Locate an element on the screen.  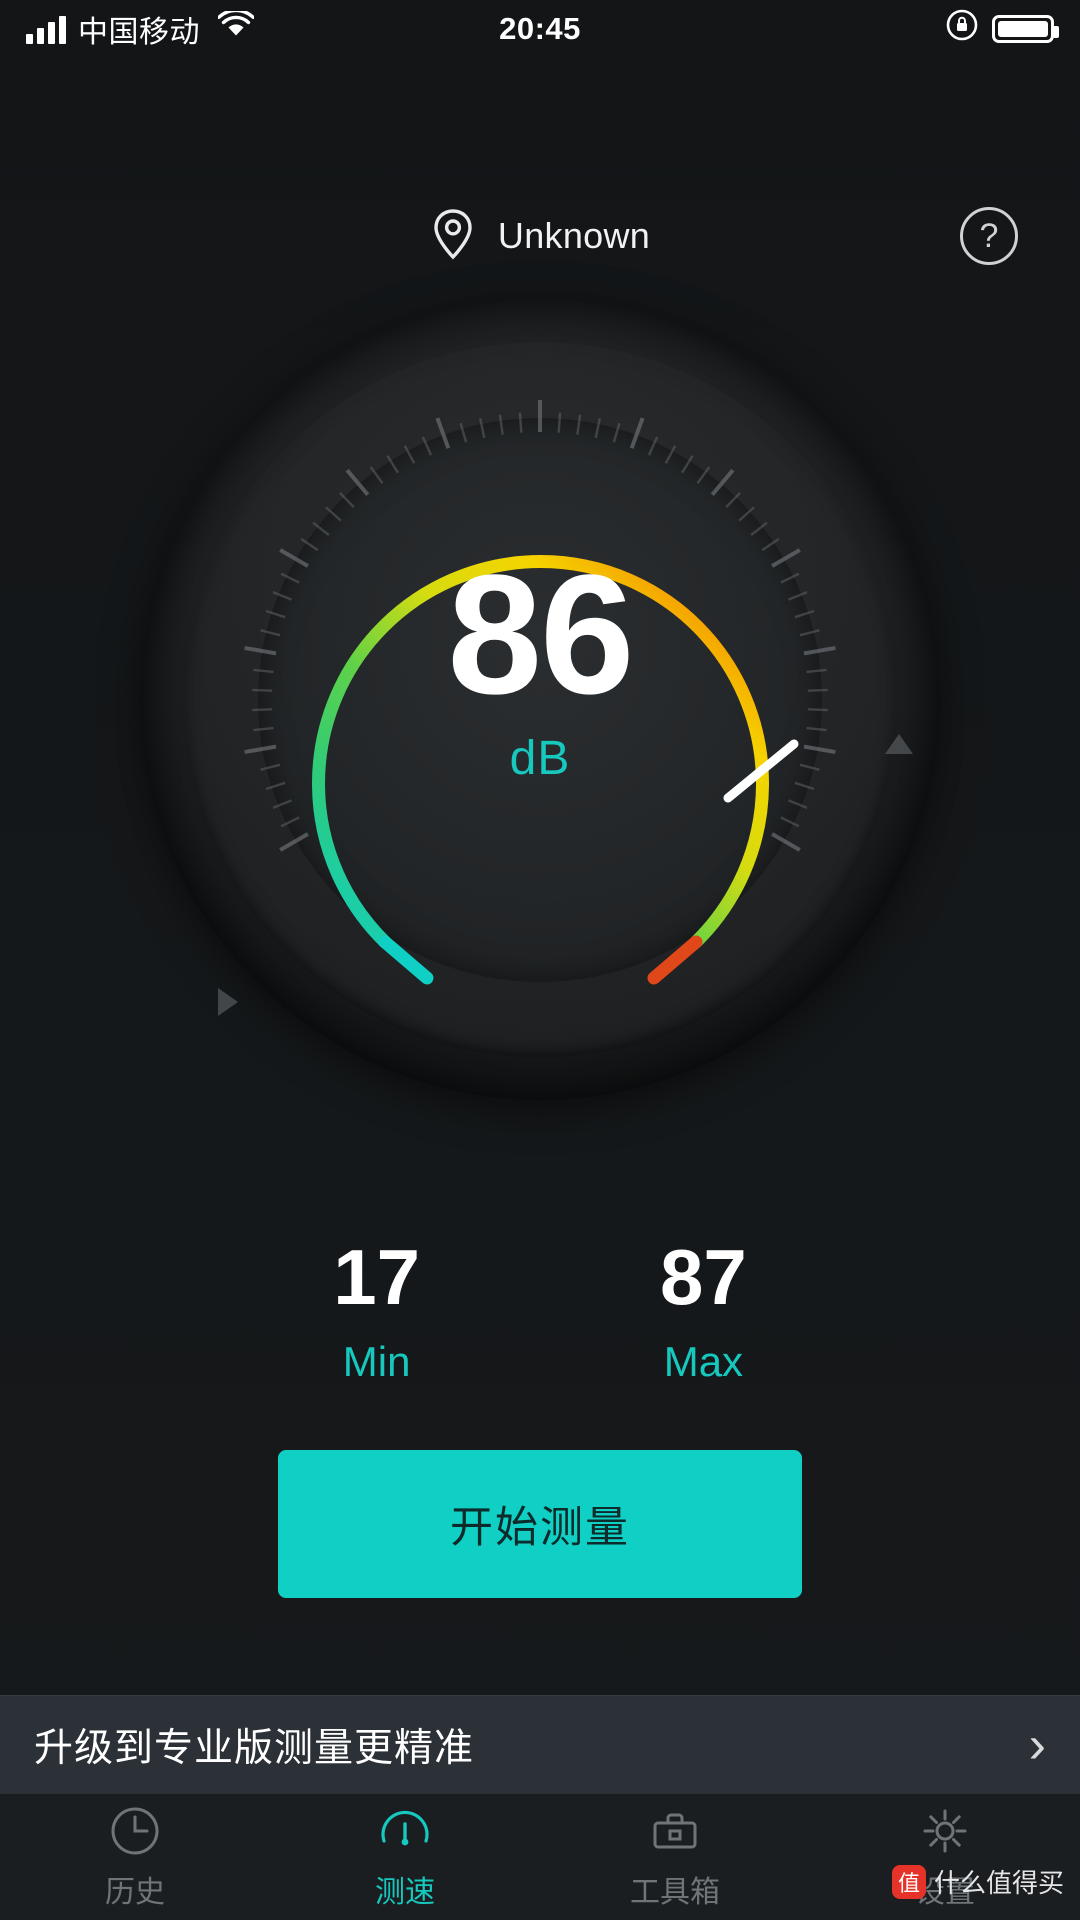
gauge-right-marker-icon is located at coordinates (899, 744).